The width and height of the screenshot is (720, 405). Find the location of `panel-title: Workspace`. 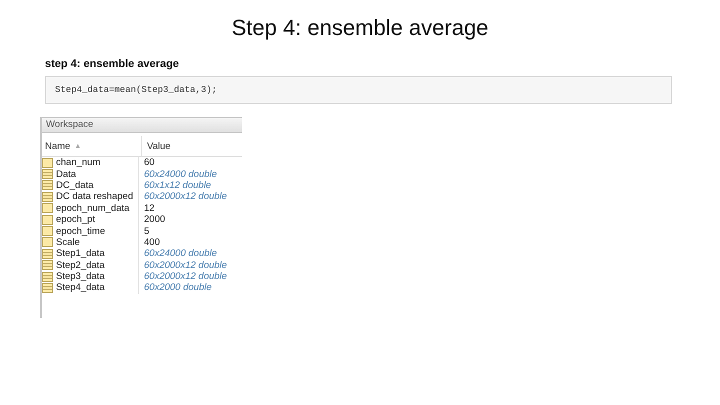

panel-title: Workspace is located at coordinates (142, 125).